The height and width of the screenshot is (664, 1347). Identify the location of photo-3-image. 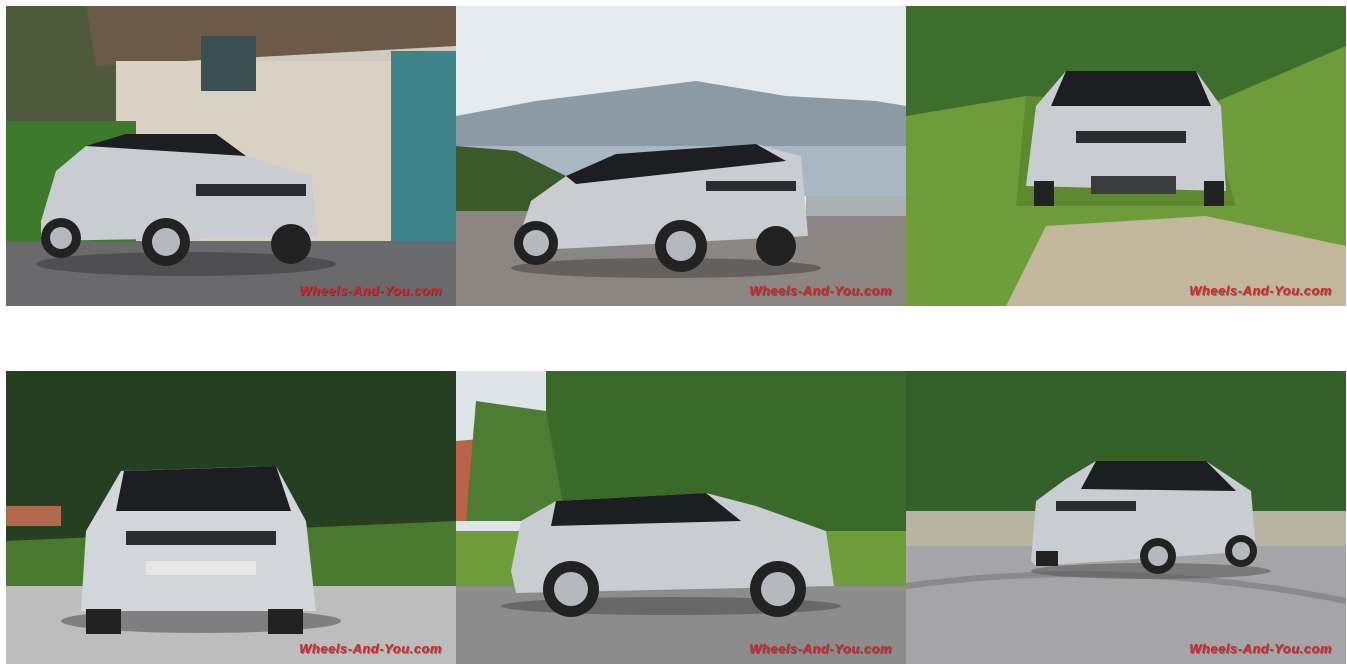
(1126, 156).